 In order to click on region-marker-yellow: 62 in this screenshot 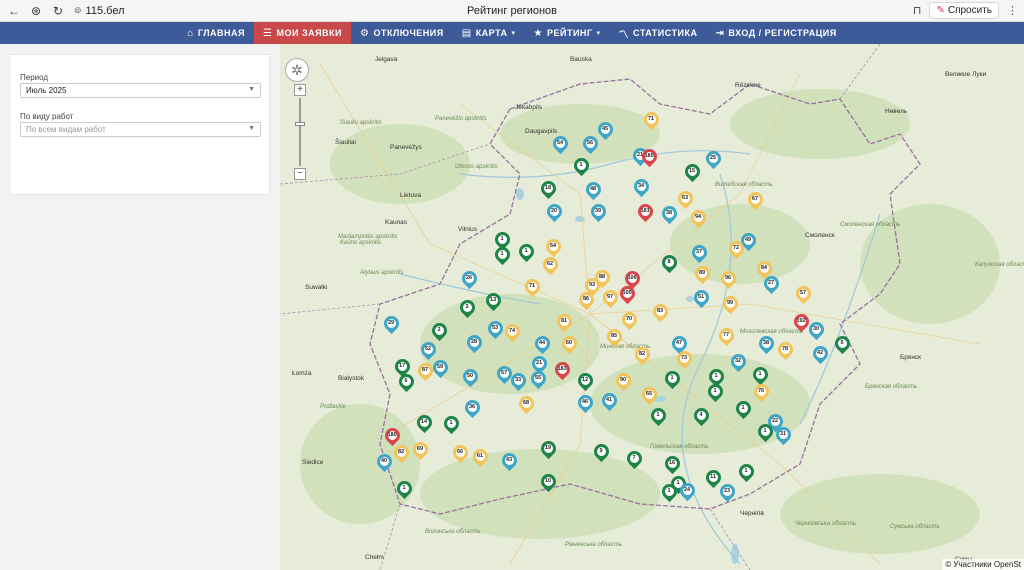, I will do `click(550, 265)`.